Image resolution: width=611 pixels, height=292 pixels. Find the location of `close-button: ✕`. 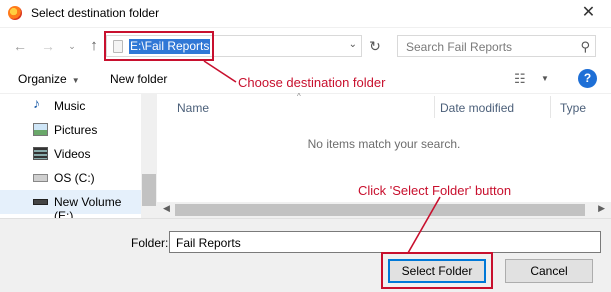

close-button: ✕ is located at coordinates (588, 14).